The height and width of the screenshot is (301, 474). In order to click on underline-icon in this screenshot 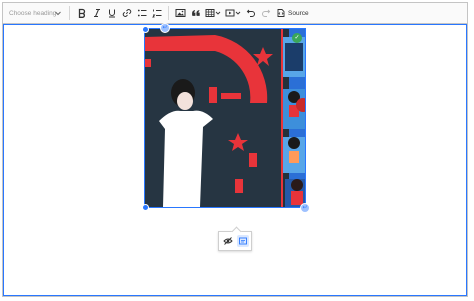, I will do `click(111, 13)`.